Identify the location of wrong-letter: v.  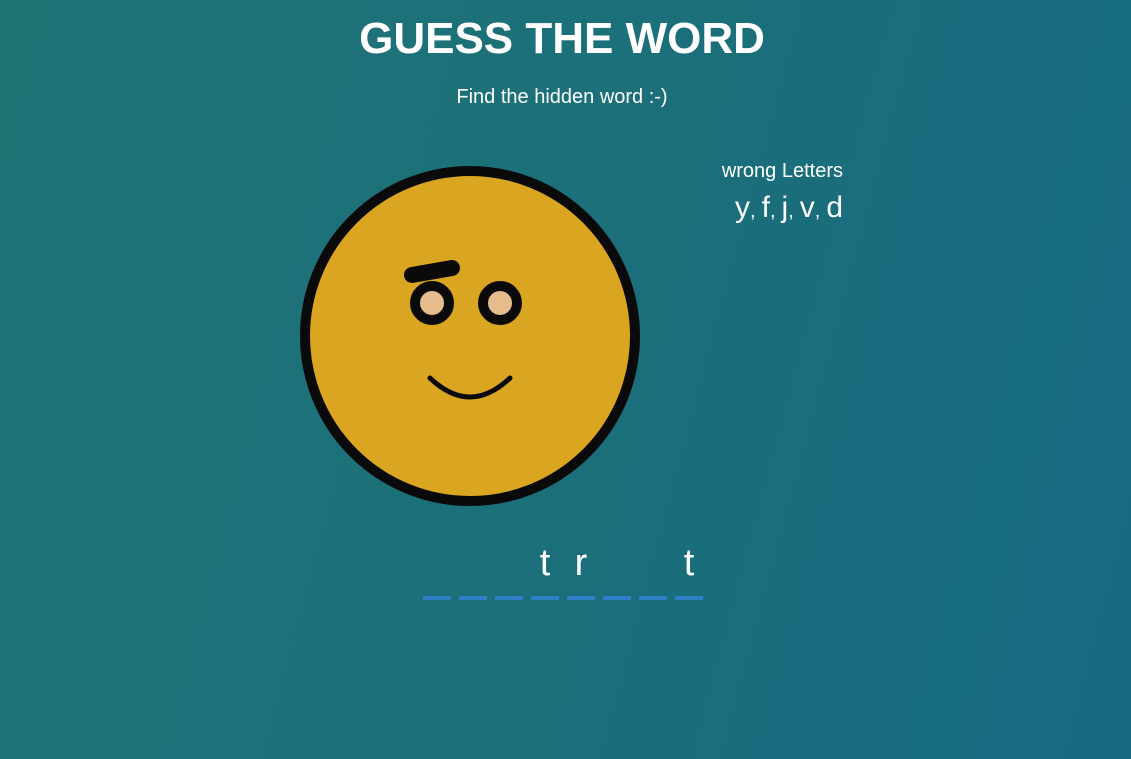
(807, 207).